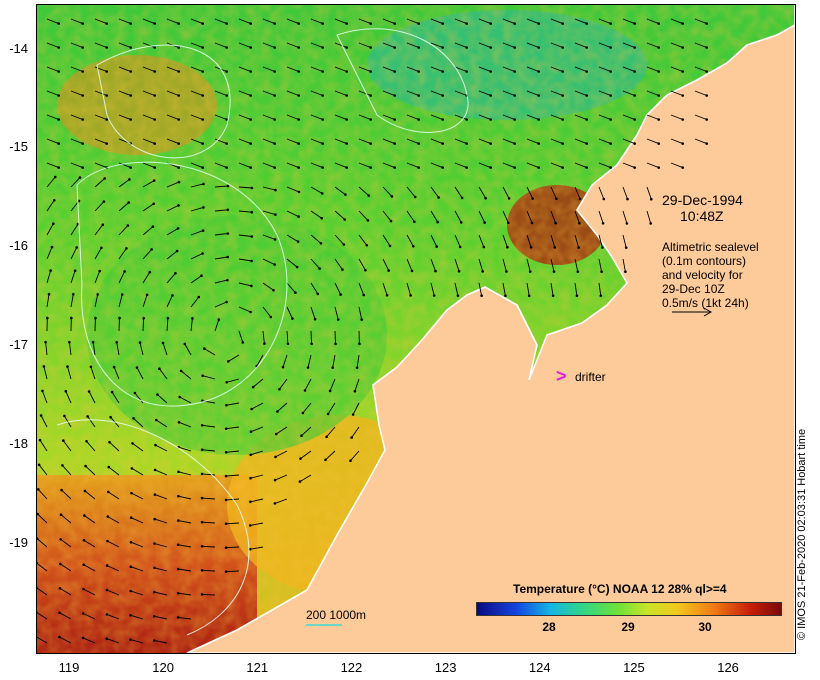  I want to click on reference-velocity-arrow-icon, so click(692, 312).